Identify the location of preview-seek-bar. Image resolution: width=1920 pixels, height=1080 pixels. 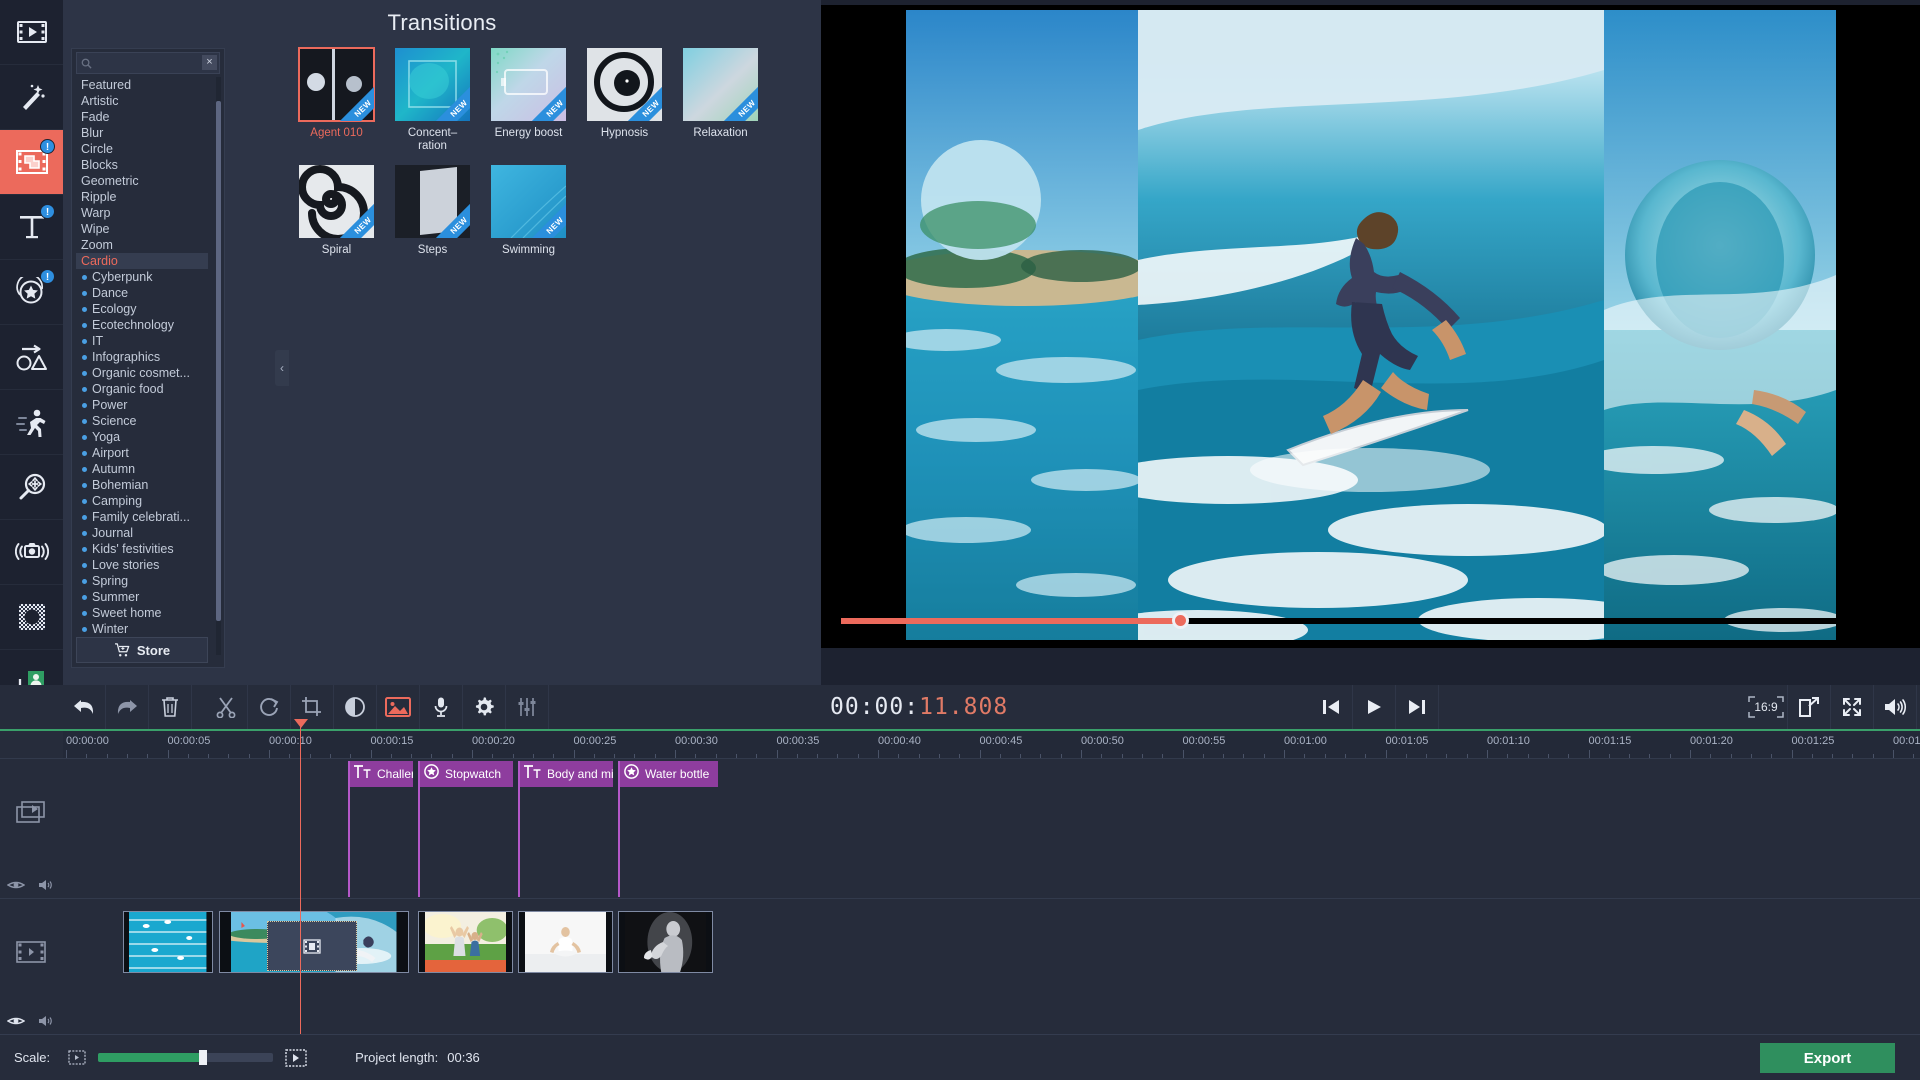
(1371, 620).